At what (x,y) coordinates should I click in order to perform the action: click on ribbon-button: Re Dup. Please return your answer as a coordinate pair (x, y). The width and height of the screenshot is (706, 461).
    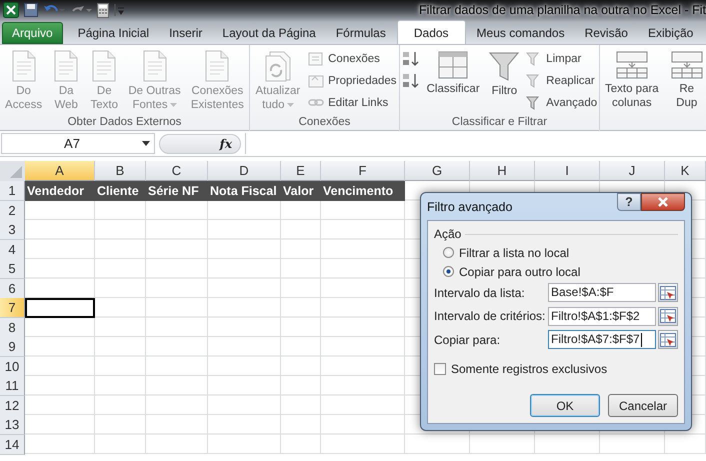
    Looking at the image, I should click on (687, 80).